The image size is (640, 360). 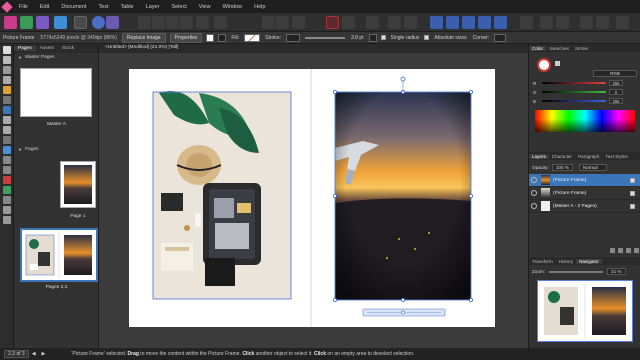 I want to click on zoom-value: 21 %, so click(x=616, y=271).